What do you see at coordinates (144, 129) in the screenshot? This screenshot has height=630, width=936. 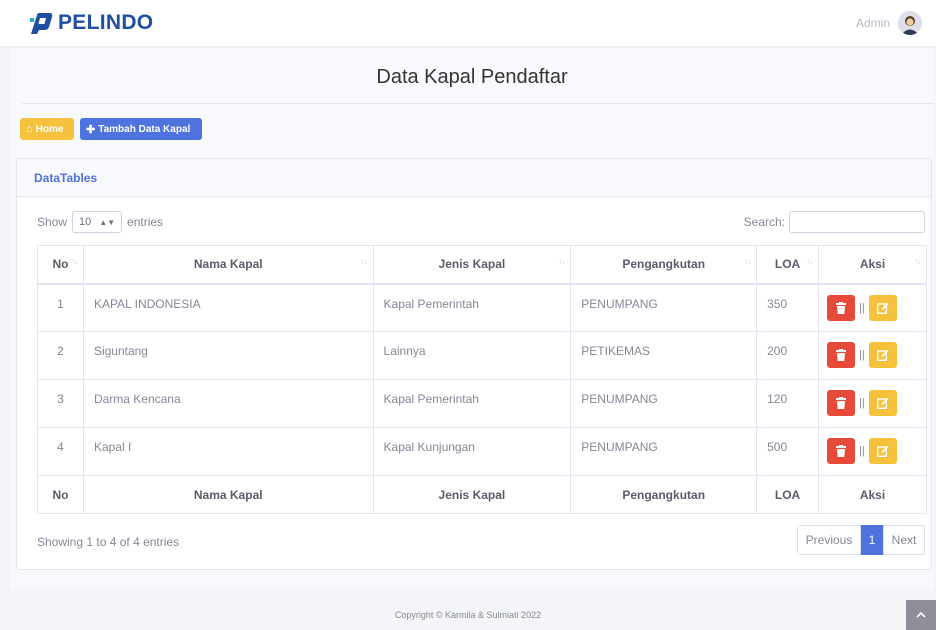 I see `add-ship-button-label: Tambah Data Kapal` at bounding box center [144, 129].